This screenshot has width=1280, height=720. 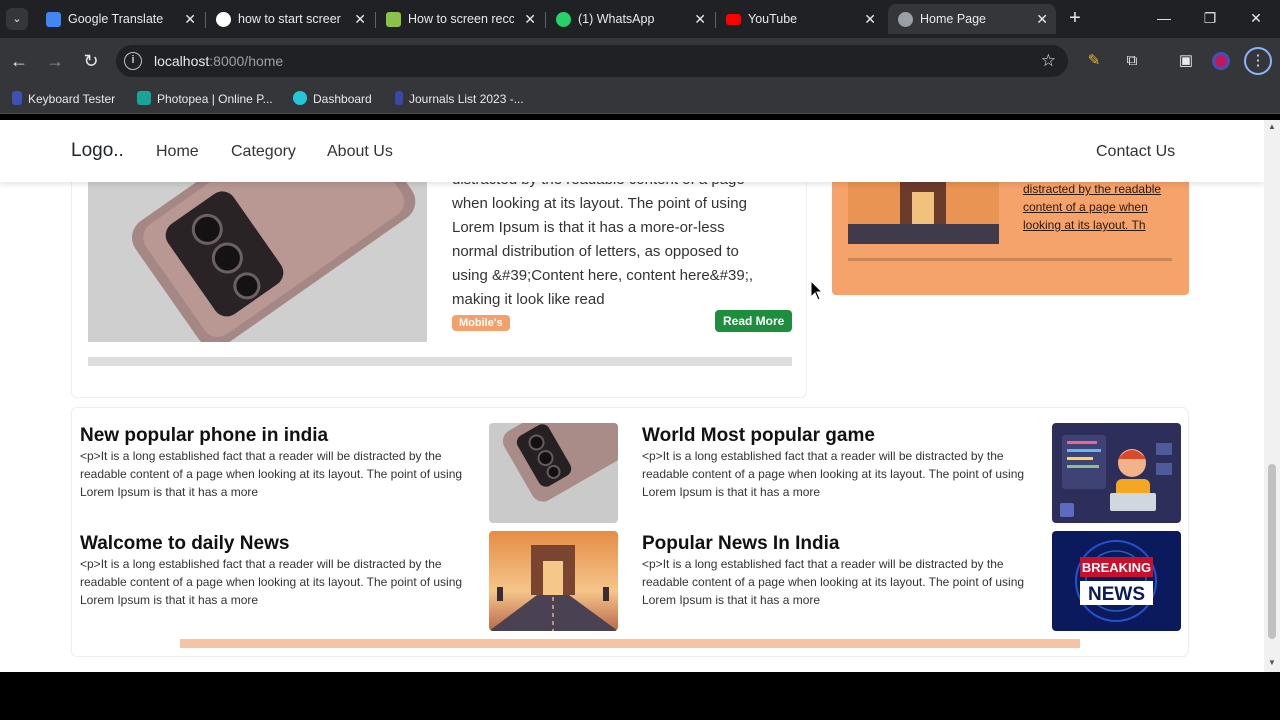 What do you see at coordinates (1116, 594) in the screenshot?
I see `news-label: NEWS` at bounding box center [1116, 594].